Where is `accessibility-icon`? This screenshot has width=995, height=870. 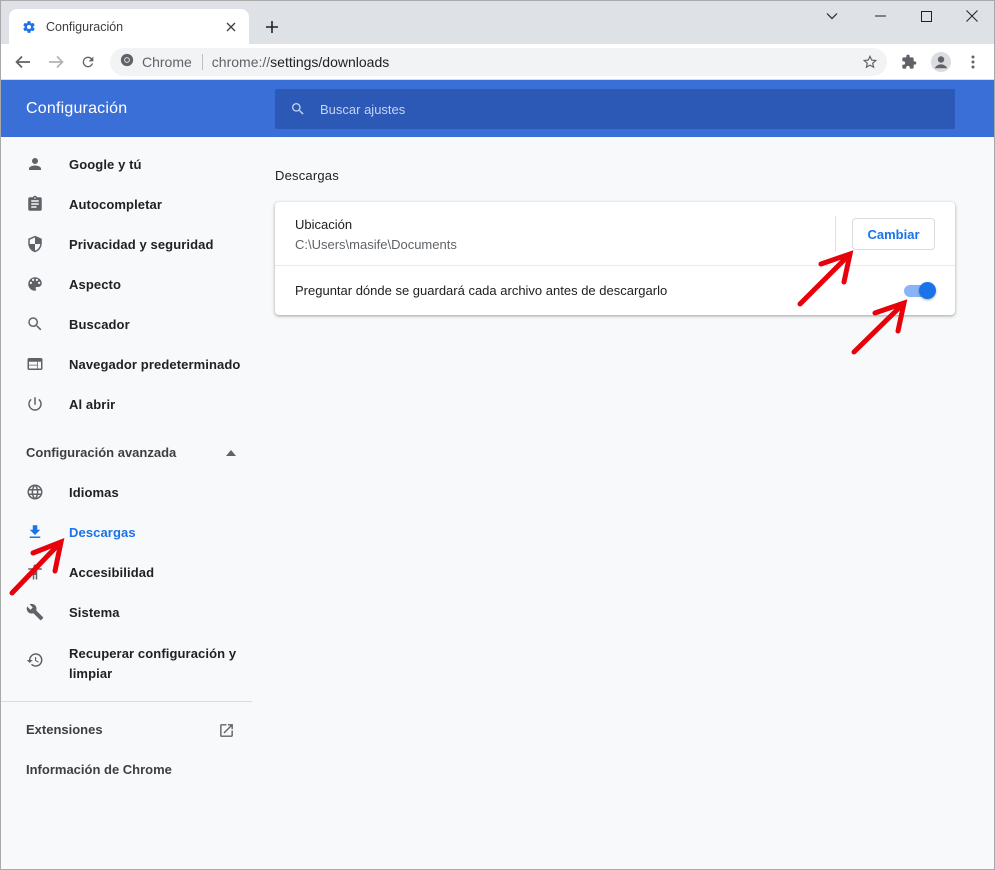
accessibility-icon is located at coordinates (35, 572).